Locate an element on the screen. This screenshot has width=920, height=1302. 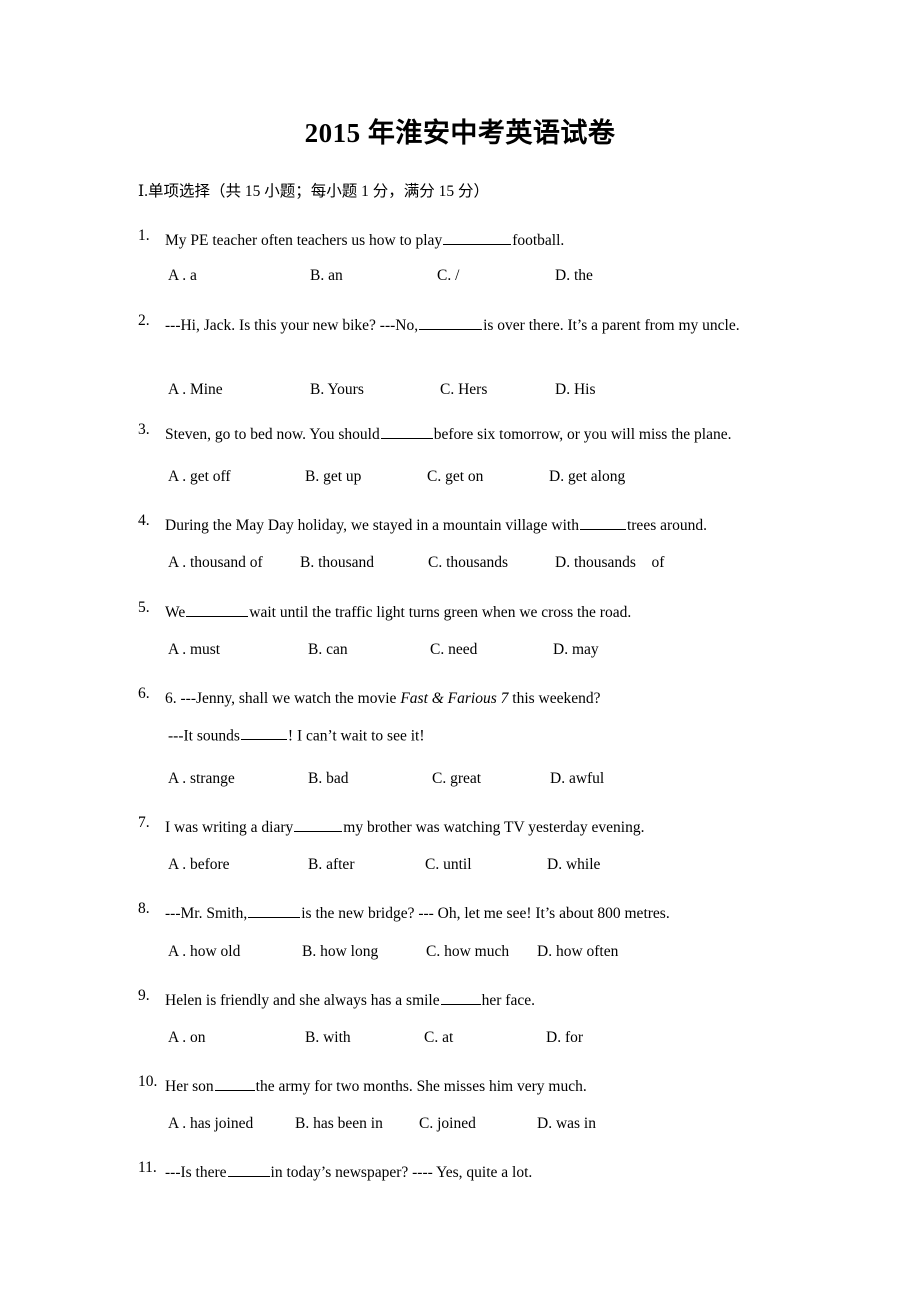
option-row: A . strange B. bad C. great D. awful is located at coordinates (460, 779).